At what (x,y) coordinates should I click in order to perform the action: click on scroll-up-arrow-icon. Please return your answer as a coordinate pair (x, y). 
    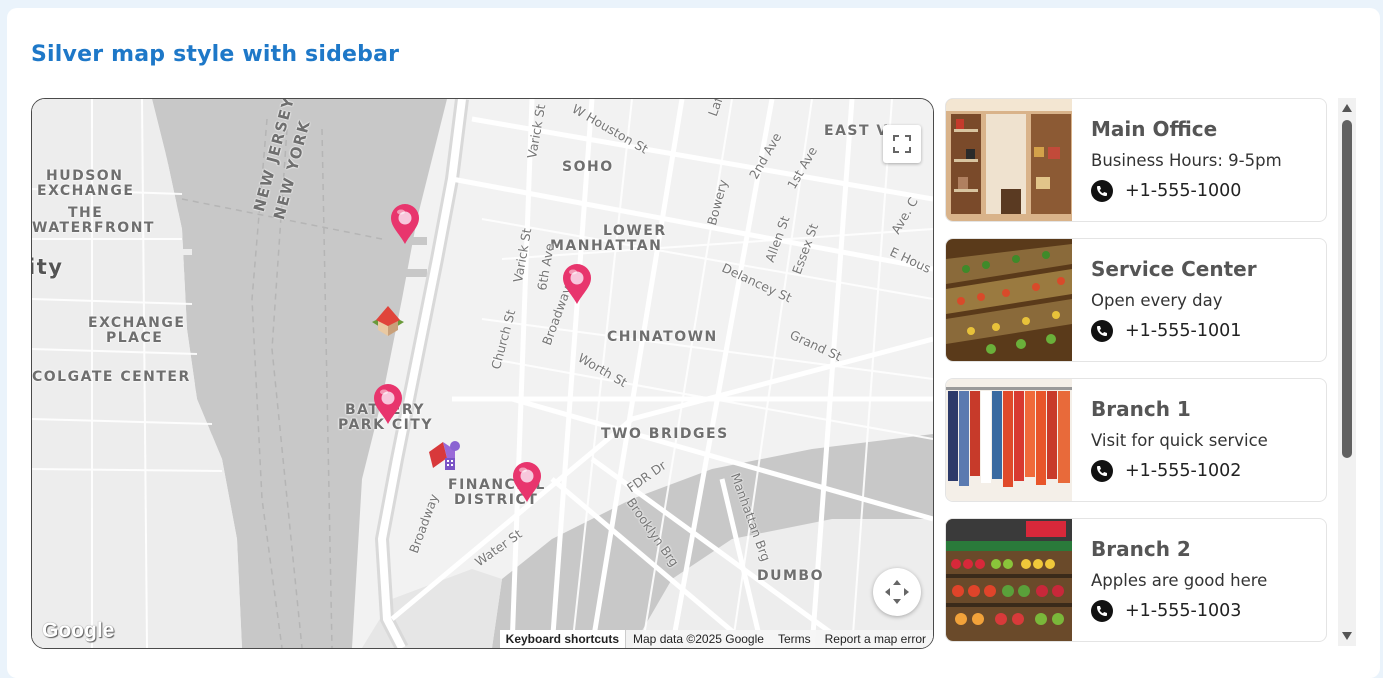
    Looking at the image, I should click on (1347, 108).